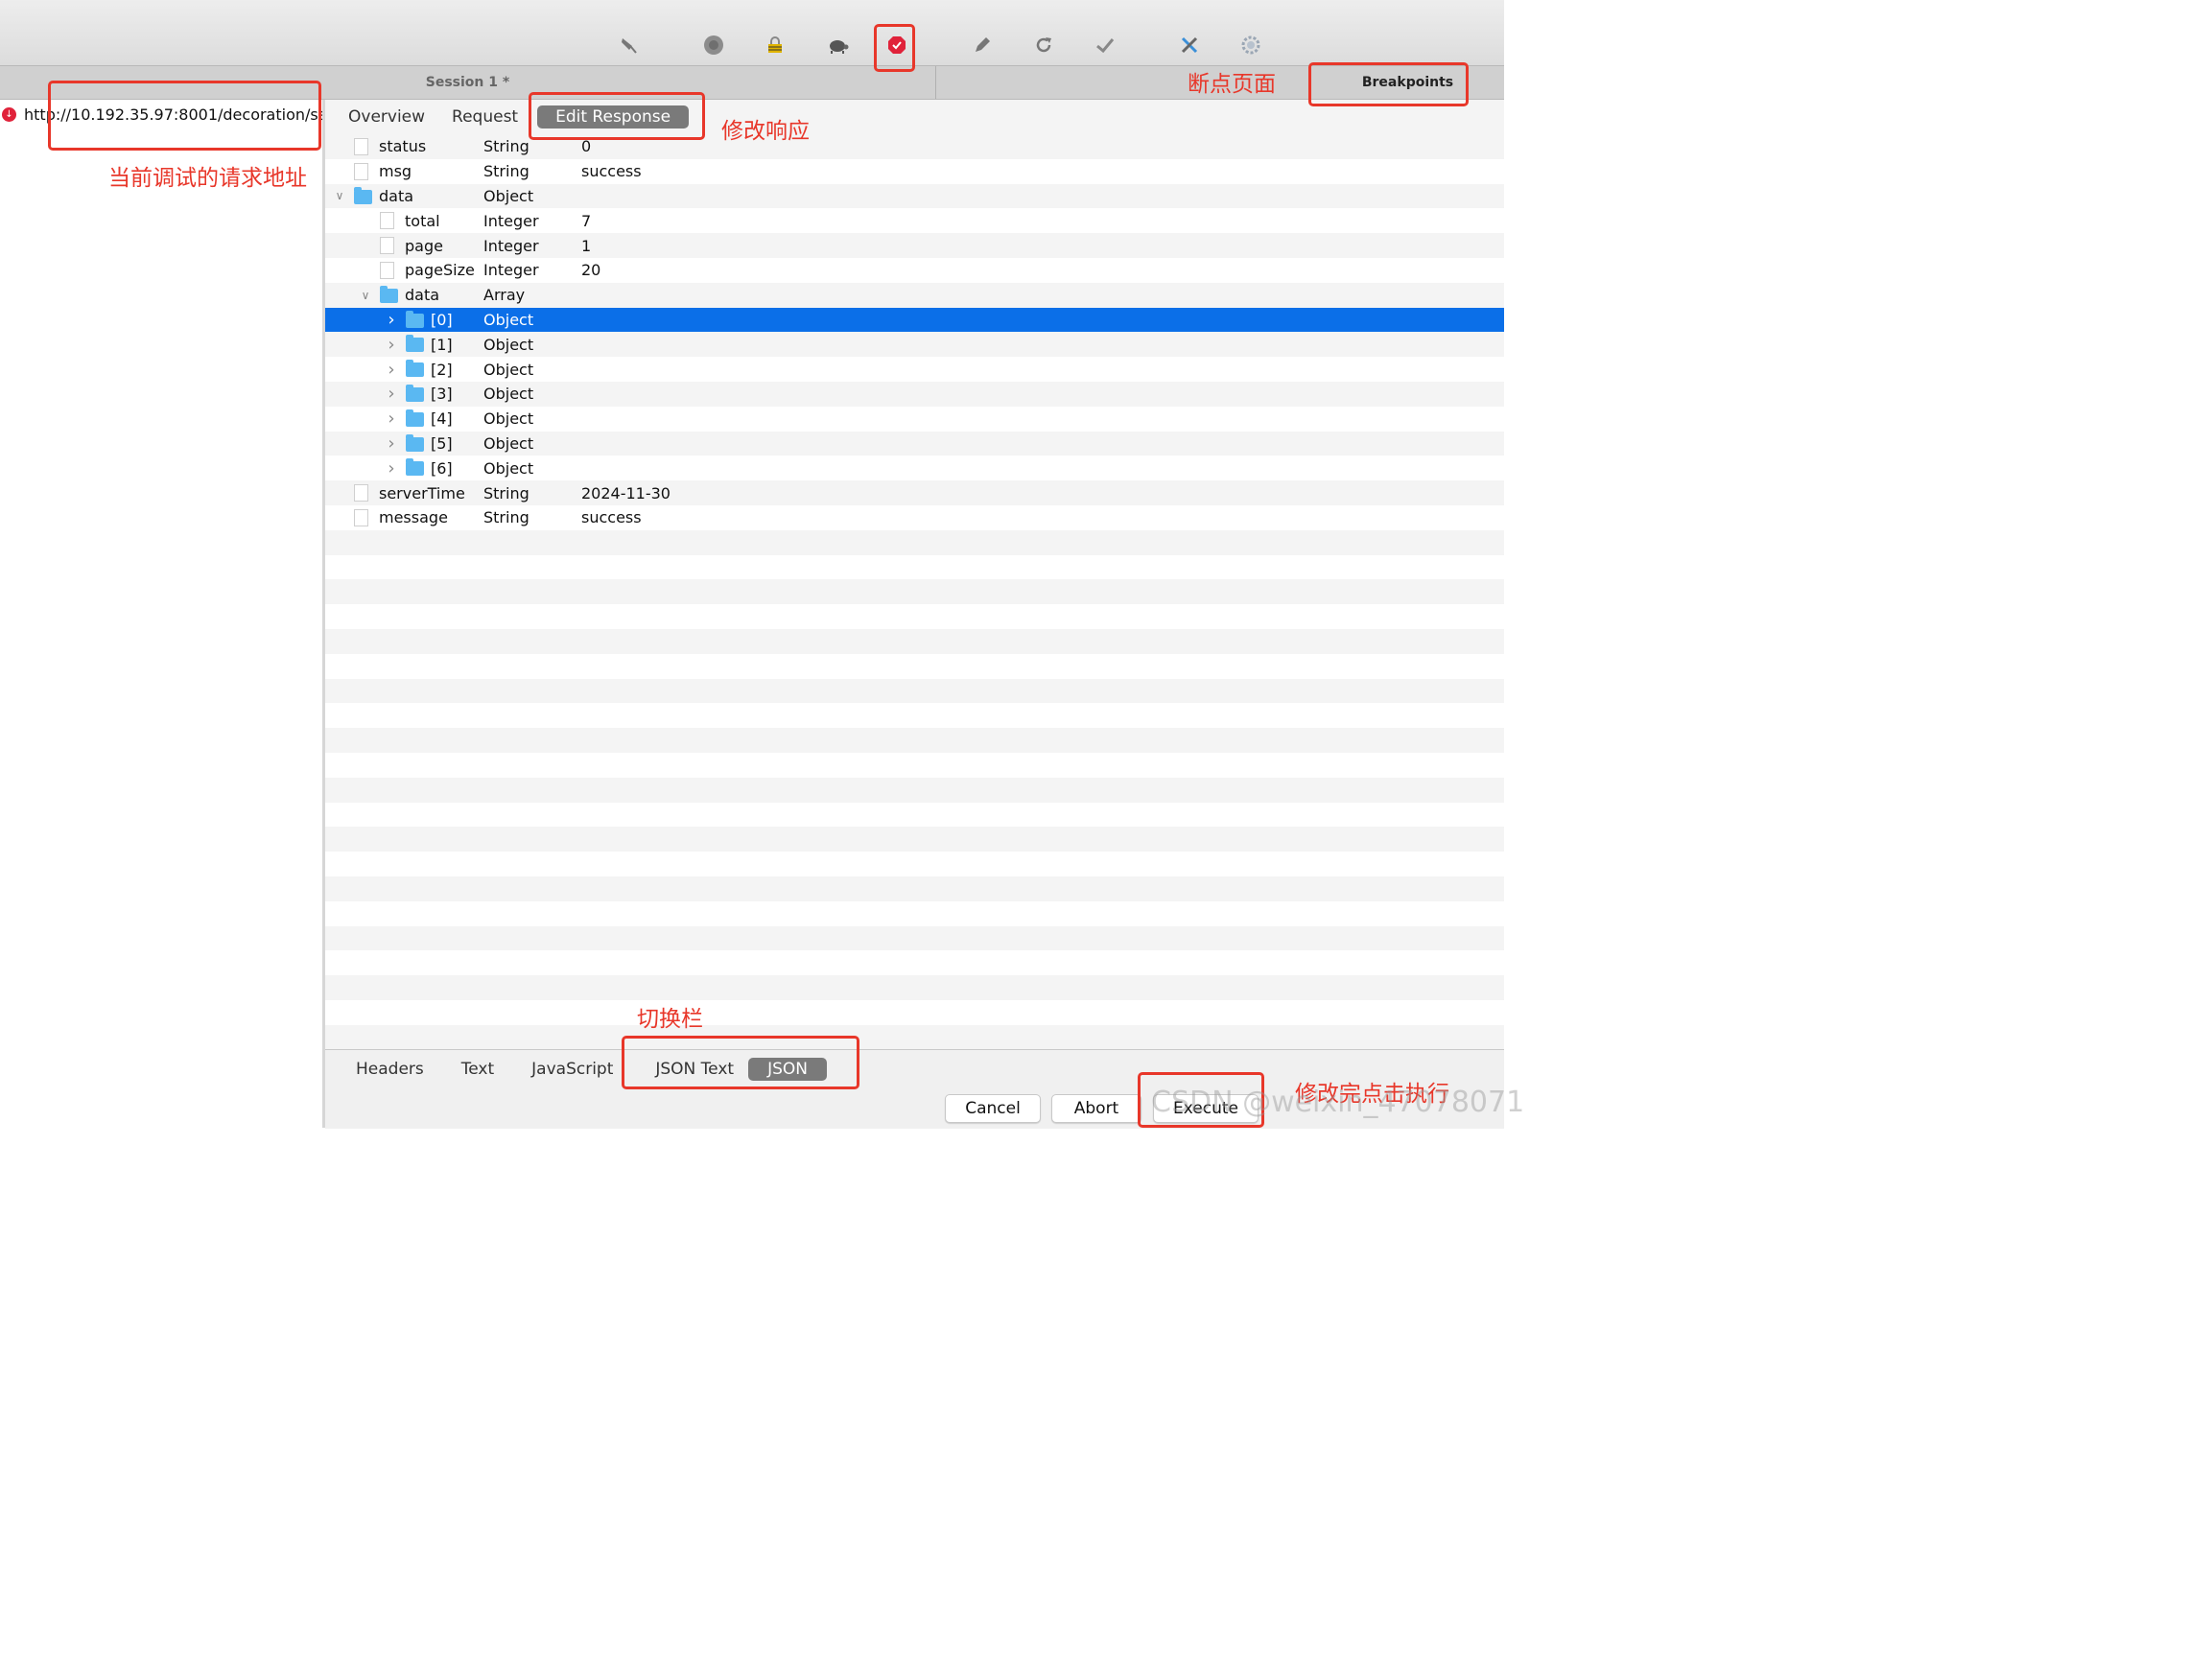 The width and height of the screenshot is (2212, 1659). Describe the element at coordinates (894, 48) in the screenshot. I see `annotation-box-breakpoint-toggle` at that location.